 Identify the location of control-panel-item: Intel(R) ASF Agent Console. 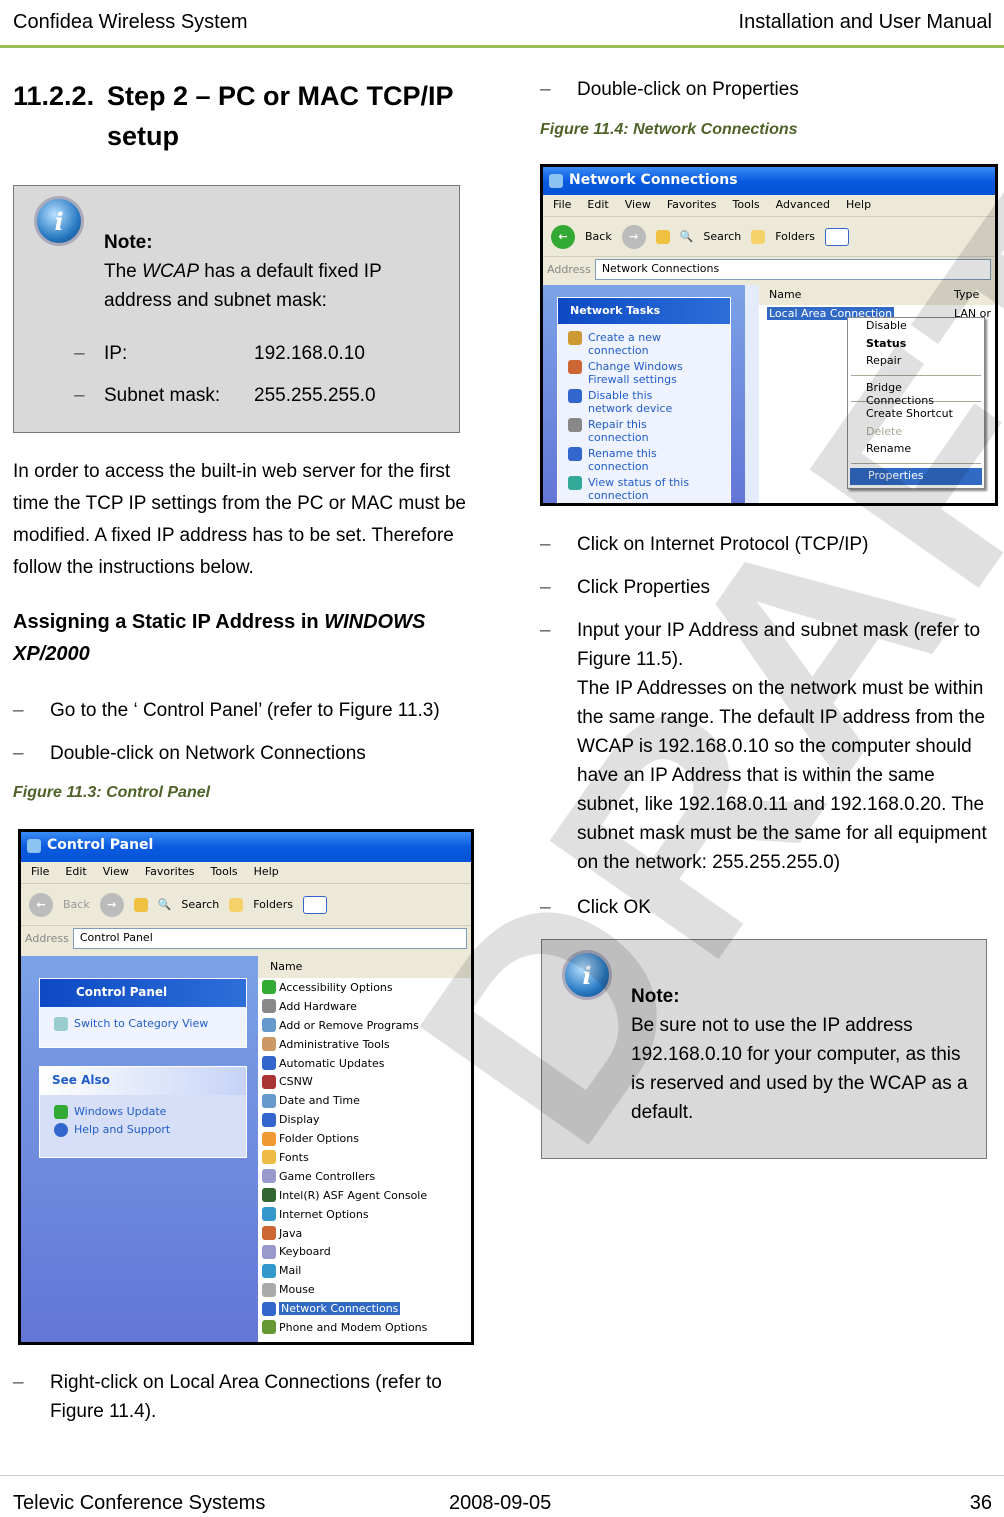
(364, 1195).